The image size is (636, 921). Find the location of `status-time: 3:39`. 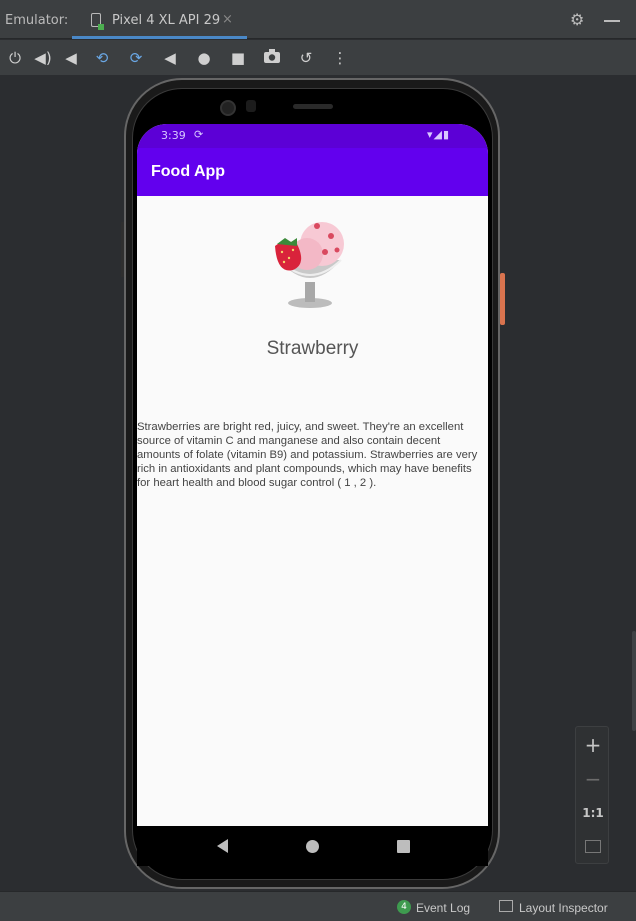

status-time: 3:39 is located at coordinates (173, 135).